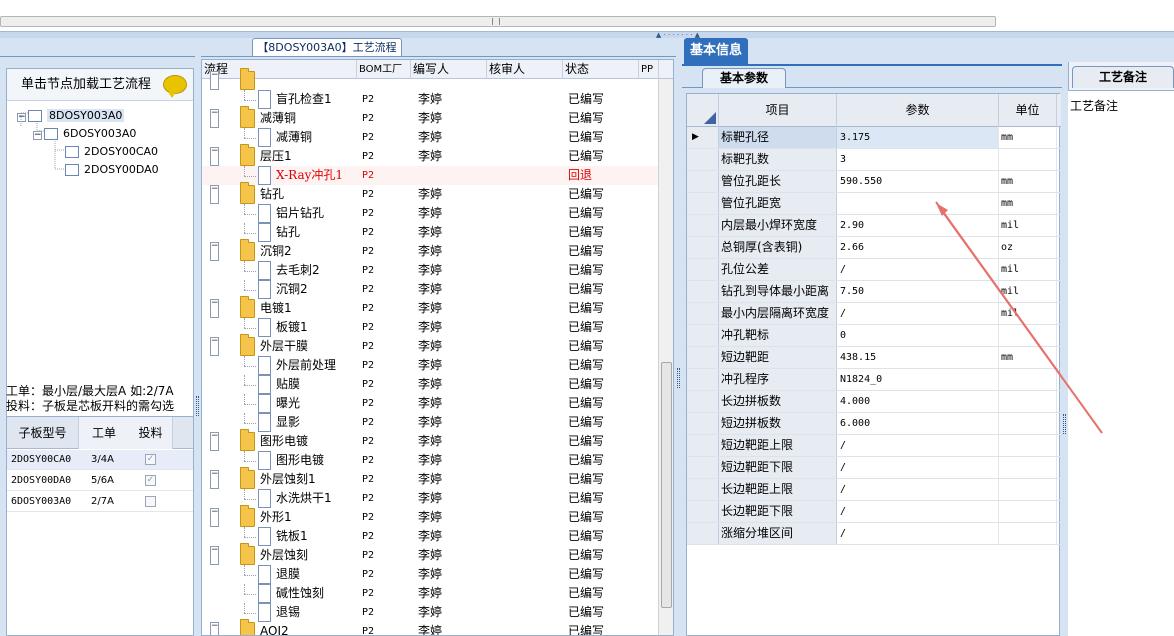  Describe the element at coordinates (918, 335) in the screenshot. I see `param-value: 0` at that location.